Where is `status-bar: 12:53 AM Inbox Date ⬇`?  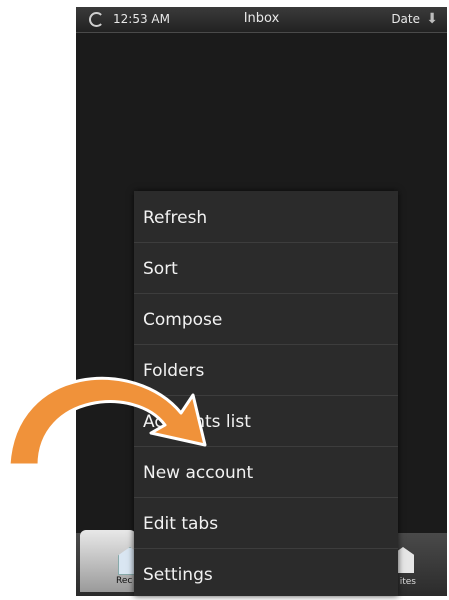 status-bar: 12:53 AM Inbox Date ⬇ is located at coordinates (261, 20).